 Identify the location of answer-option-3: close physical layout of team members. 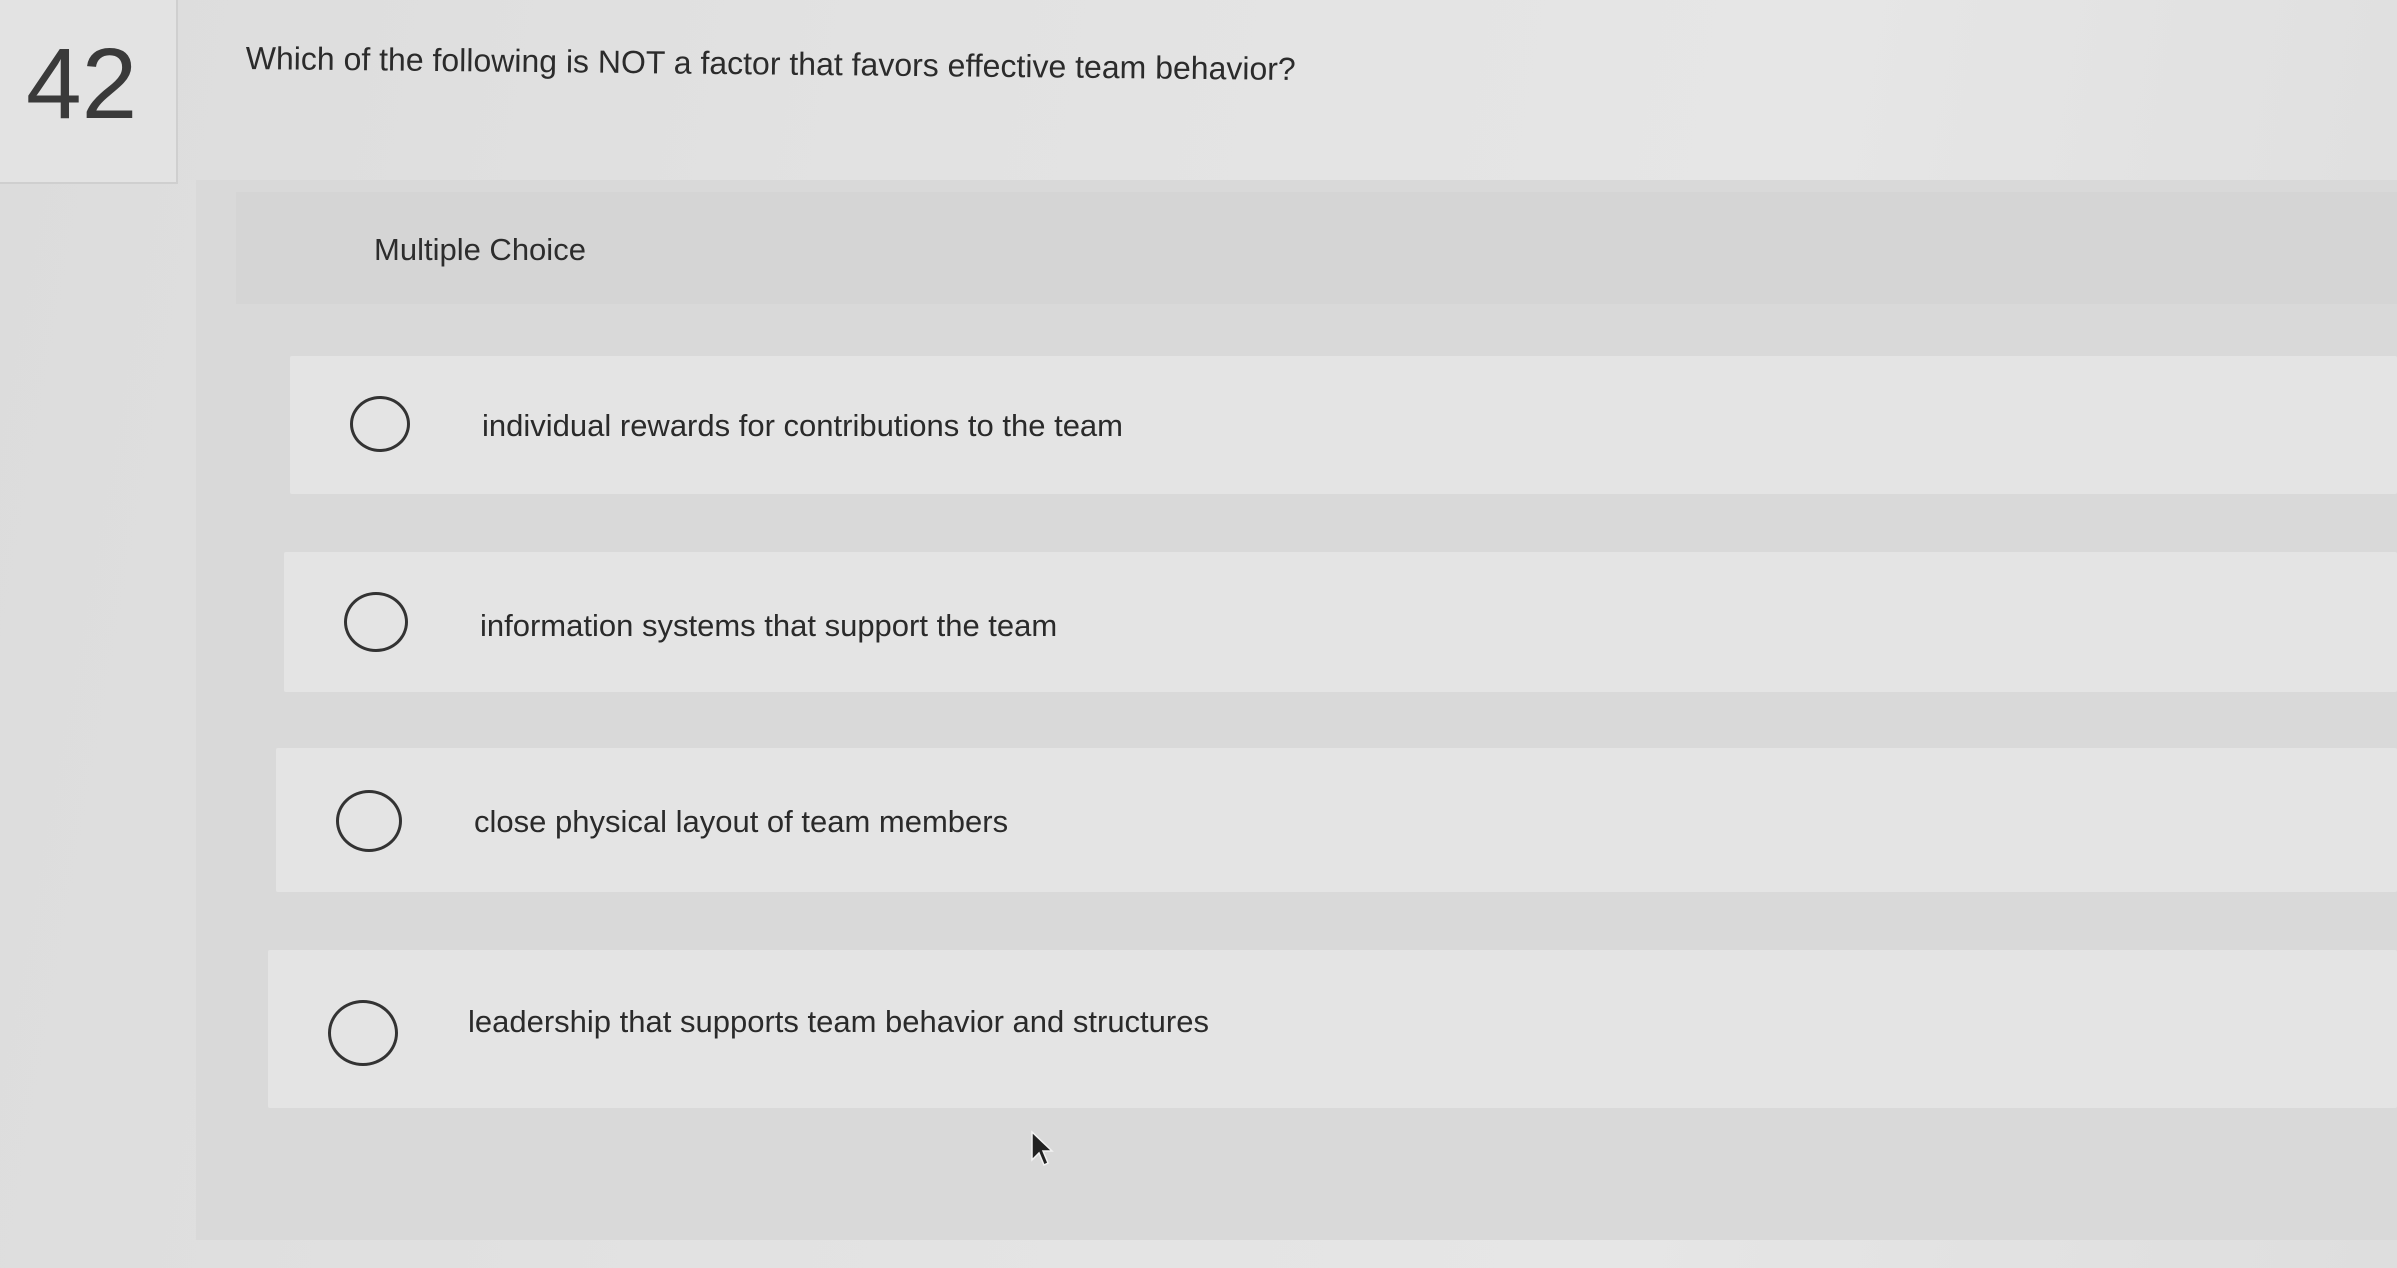
(1336, 820).